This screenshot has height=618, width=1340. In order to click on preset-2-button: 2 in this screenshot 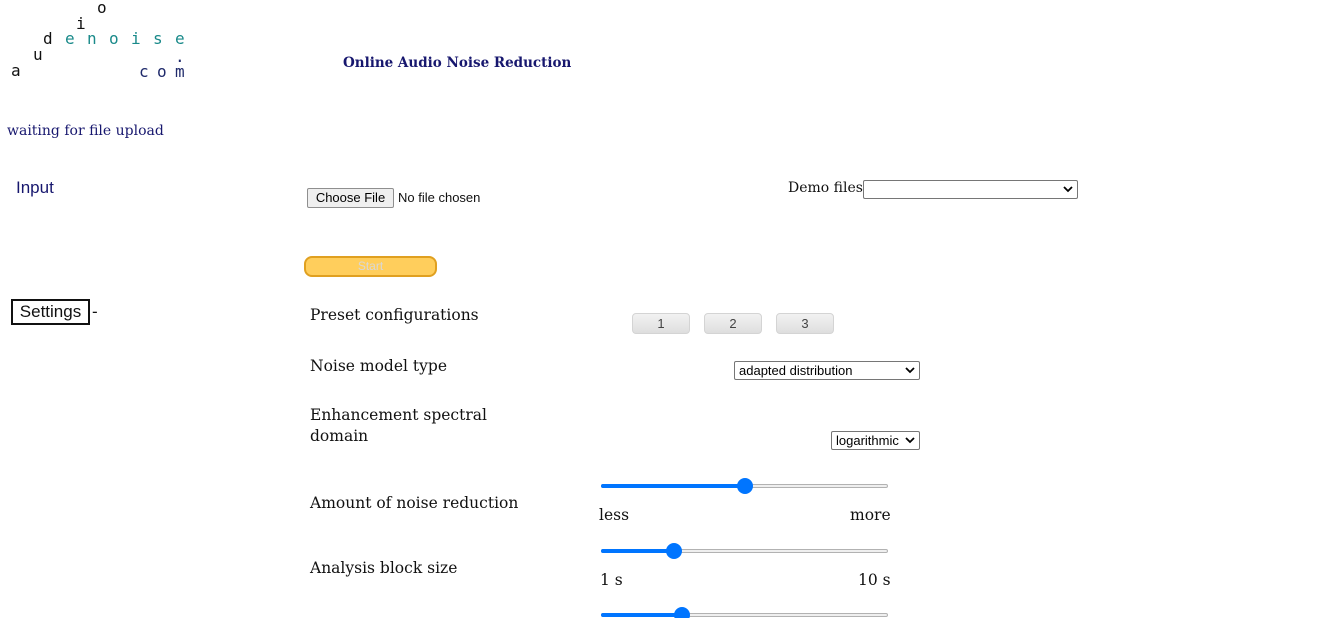, I will do `click(733, 323)`.